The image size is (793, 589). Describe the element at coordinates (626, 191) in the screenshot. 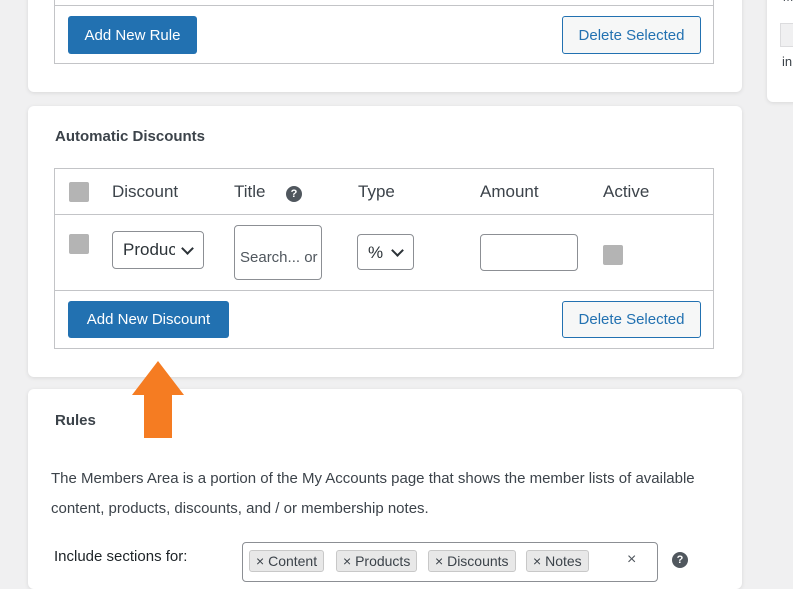

I see `header-active: Active` at that location.